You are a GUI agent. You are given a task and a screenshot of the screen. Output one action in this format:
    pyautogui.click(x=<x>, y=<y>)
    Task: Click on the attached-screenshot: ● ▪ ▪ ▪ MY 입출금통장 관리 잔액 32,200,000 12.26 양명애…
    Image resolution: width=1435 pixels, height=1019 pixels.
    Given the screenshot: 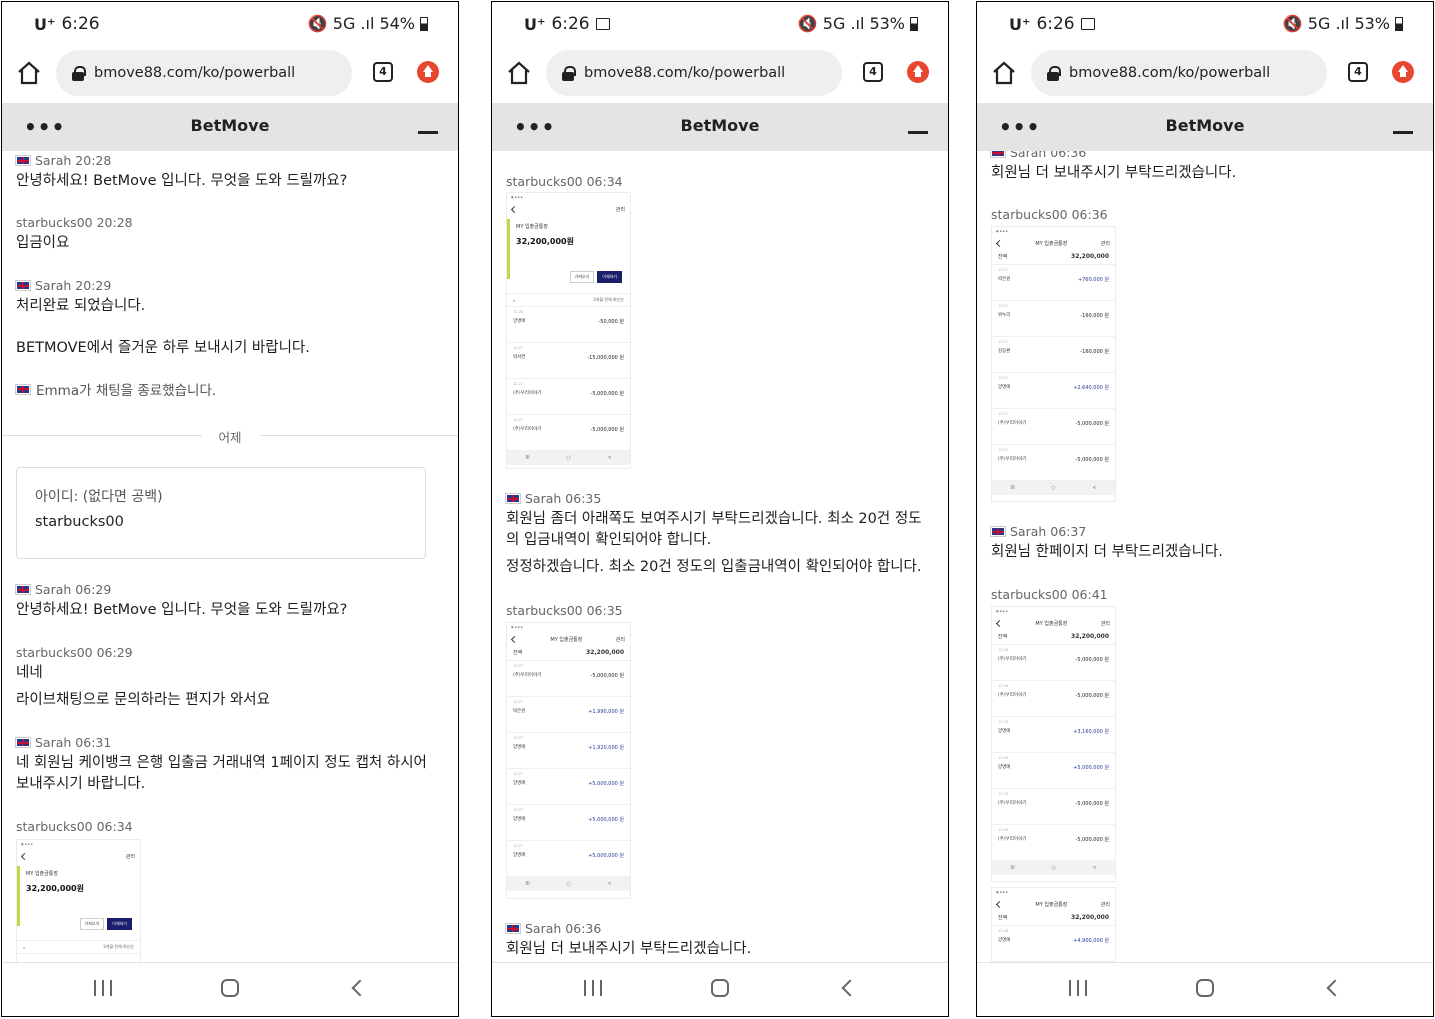 What is the action you would take?
    pyautogui.click(x=1053, y=925)
    